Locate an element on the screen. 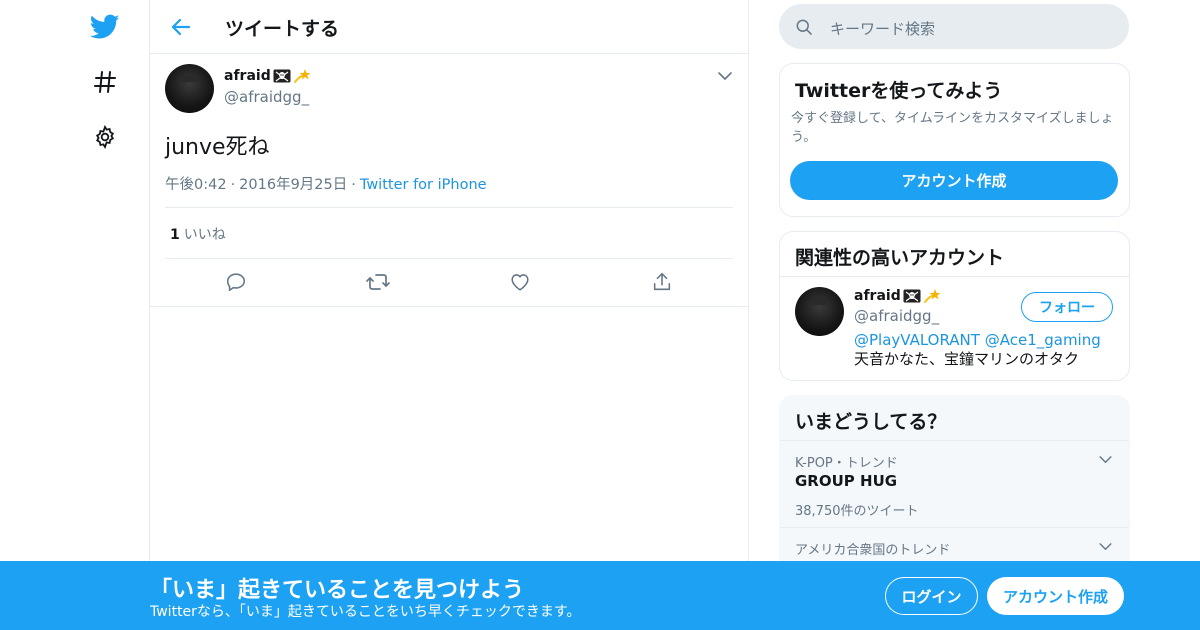 This screenshot has width=1200, height=630. related-user-name: afraid is located at coordinates (897, 296).